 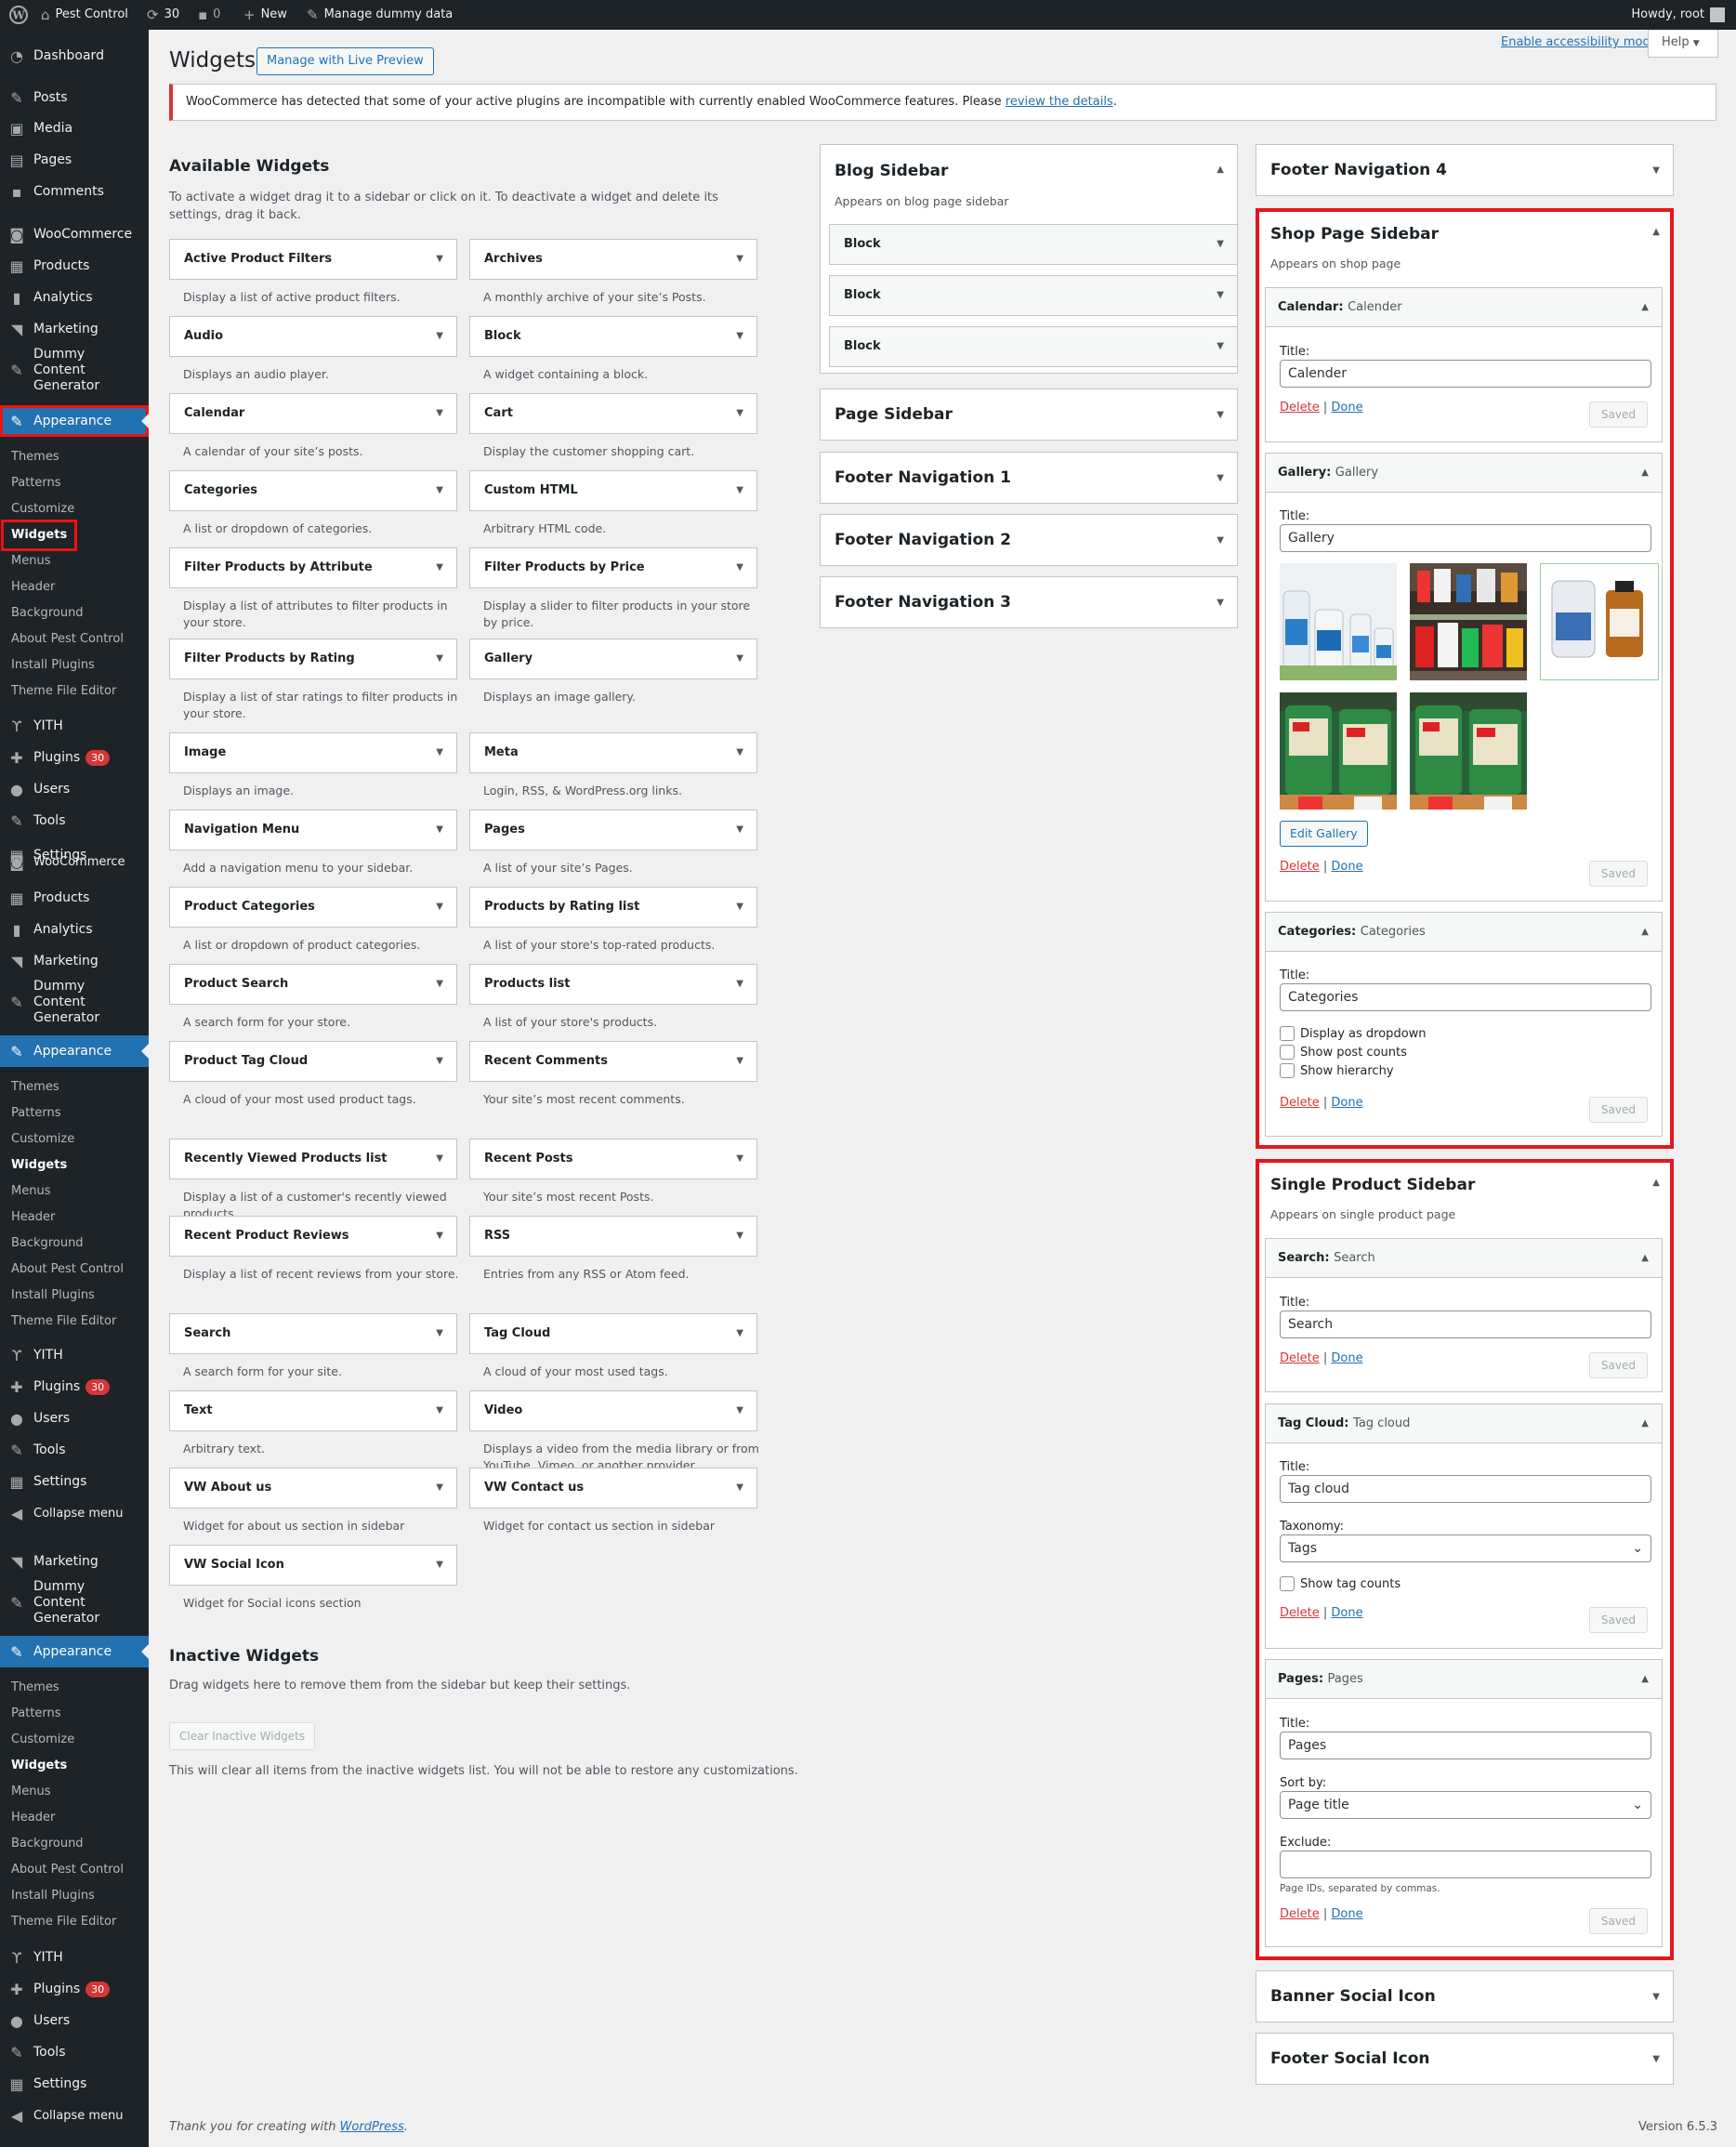 I want to click on available-widget: Custom HTML ▼, so click(x=613, y=490).